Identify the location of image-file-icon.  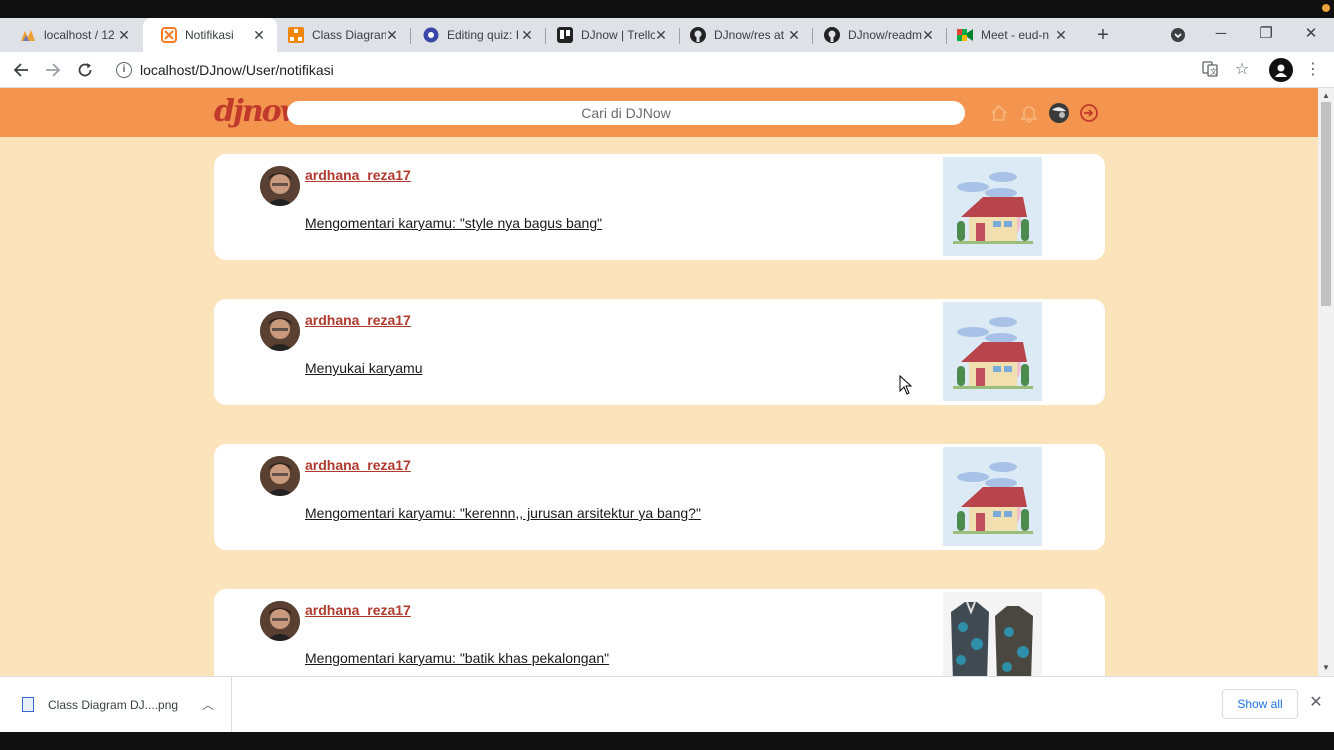
(28, 704).